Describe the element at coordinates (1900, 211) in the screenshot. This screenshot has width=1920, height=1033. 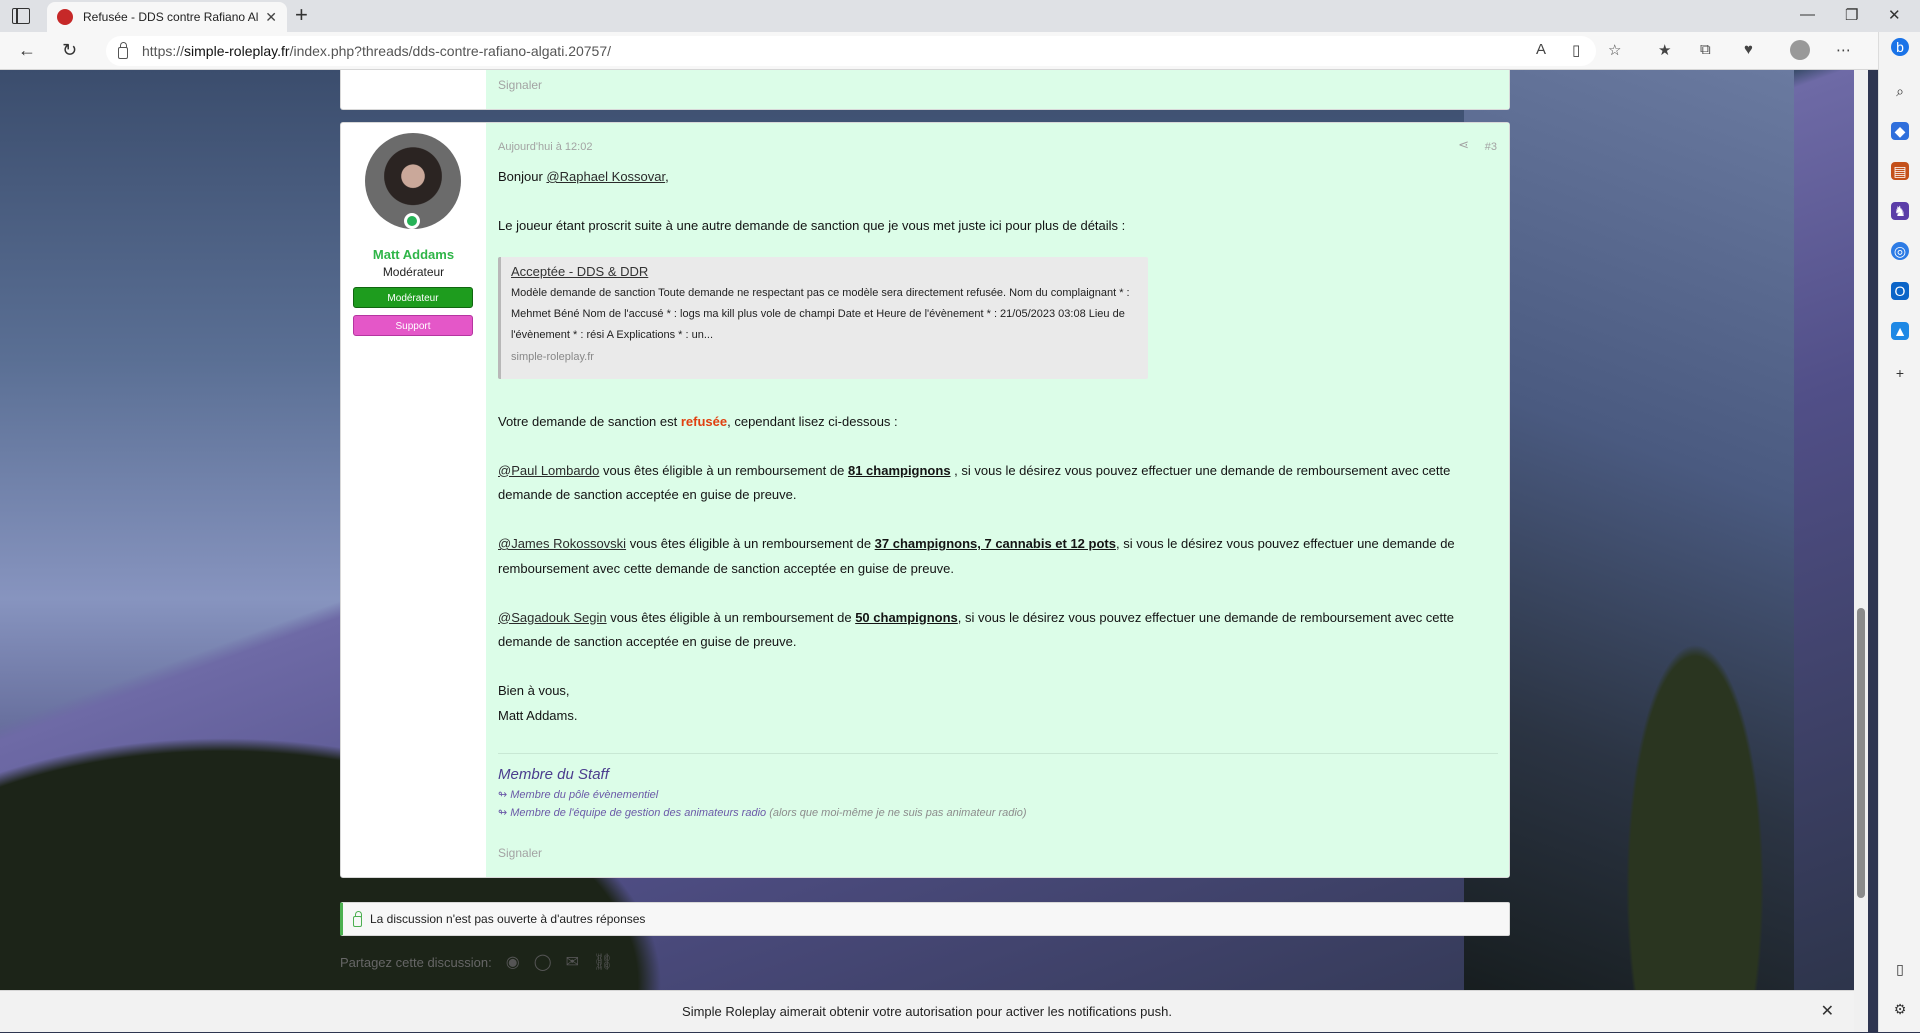
I see `games-icon: ♞` at that location.